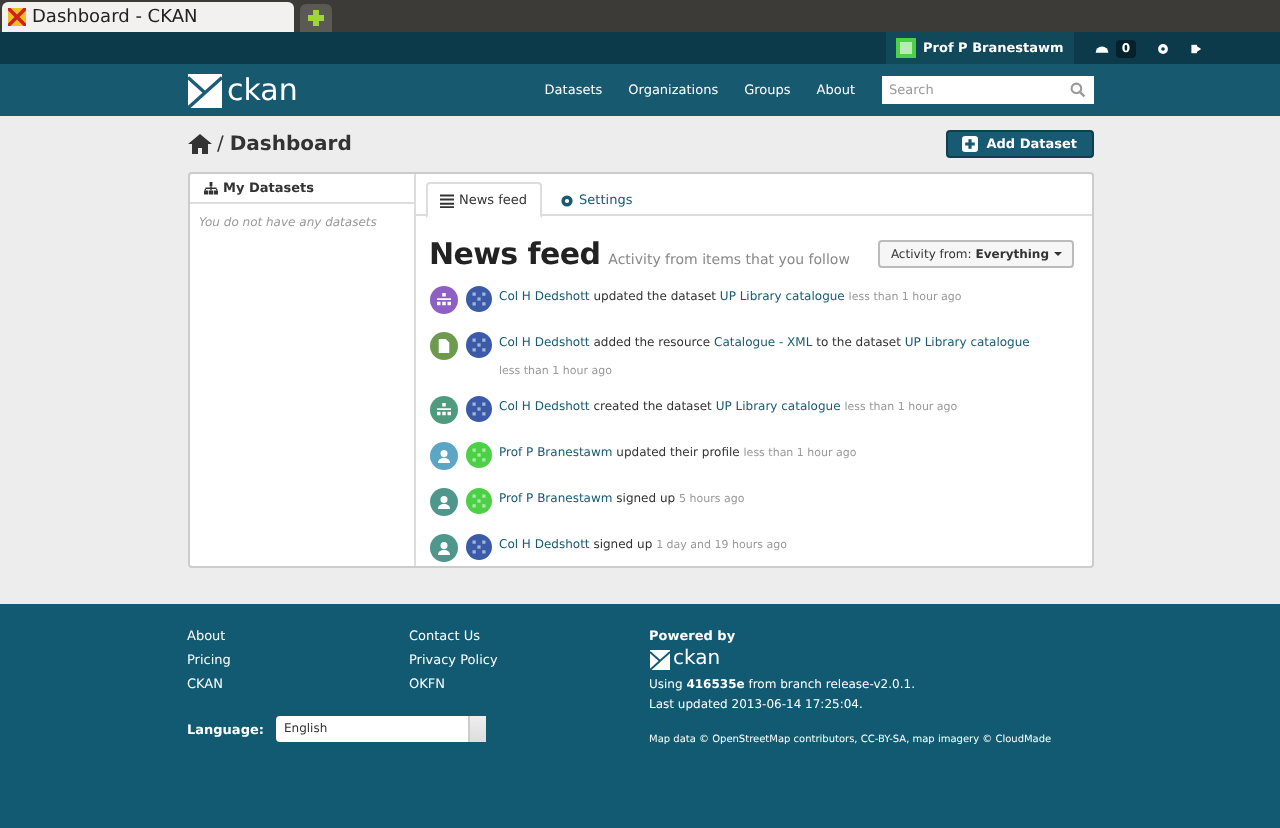 The width and height of the screenshot is (1280, 828). Describe the element at coordinates (905, 48) in the screenshot. I see `avatar-icon` at that location.